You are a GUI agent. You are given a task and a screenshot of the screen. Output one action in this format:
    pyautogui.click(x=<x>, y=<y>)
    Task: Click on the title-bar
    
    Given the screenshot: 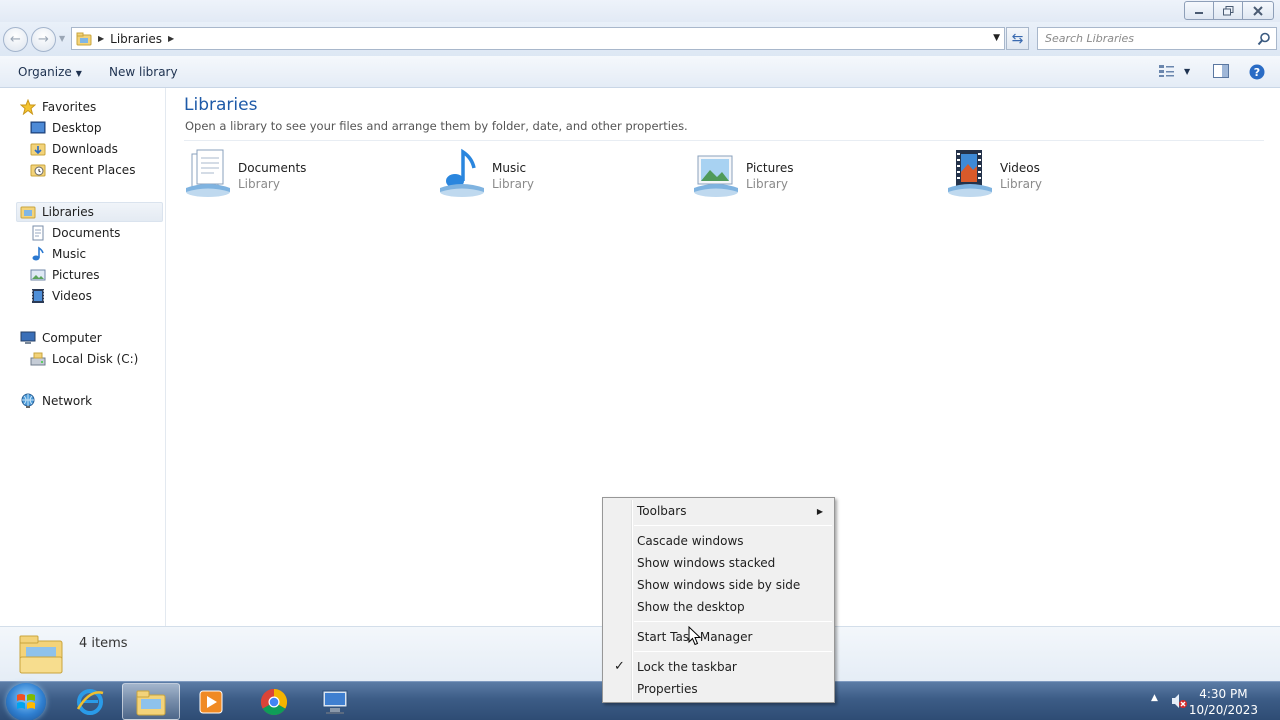 What is the action you would take?
    pyautogui.click(x=640, y=11)
    